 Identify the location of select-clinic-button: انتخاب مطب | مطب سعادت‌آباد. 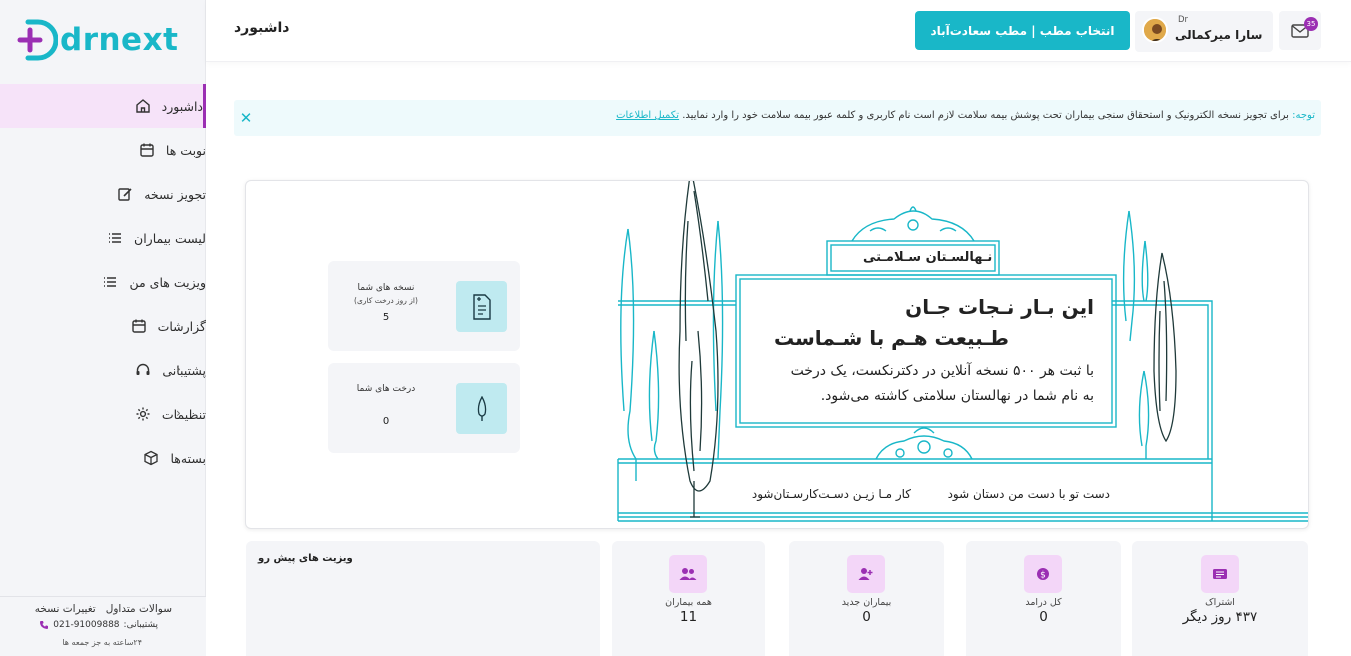
(1022, 30).